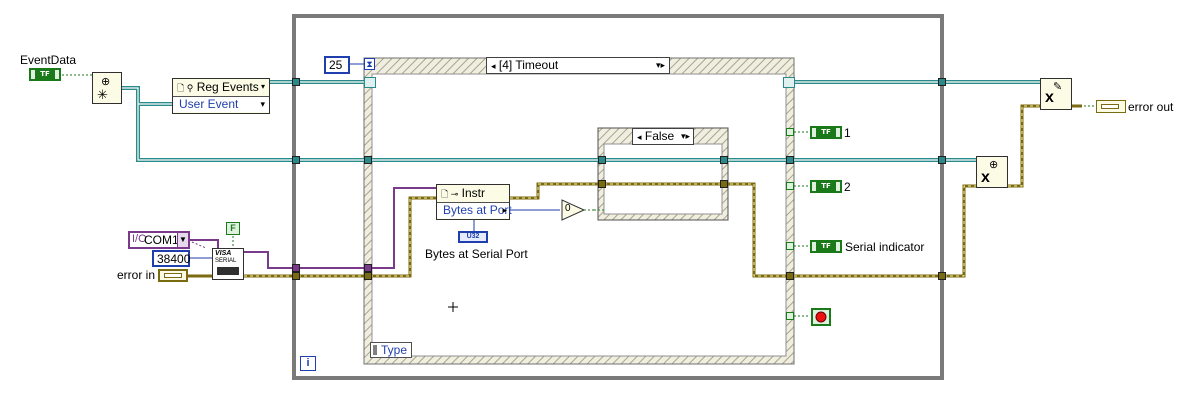 The image size is (1196, 403). Describe the element at coordinates (659, 136) in the screenshot. I see `case-selector-label: False` at that location.